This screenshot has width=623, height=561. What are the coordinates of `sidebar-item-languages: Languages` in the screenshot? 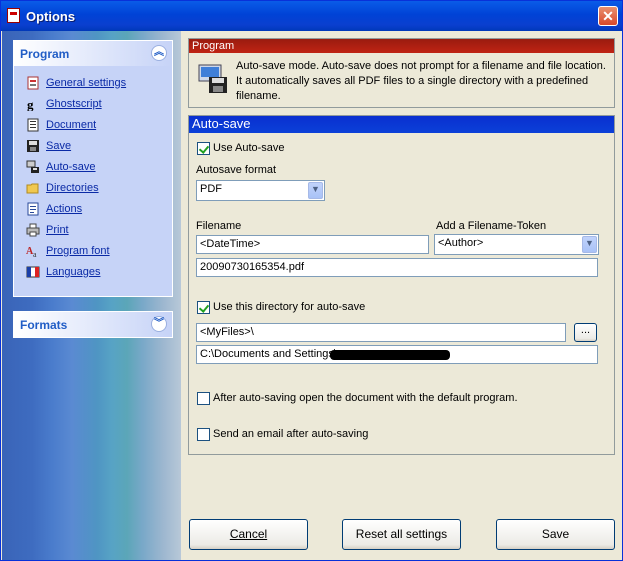 It's located at (99, 271).